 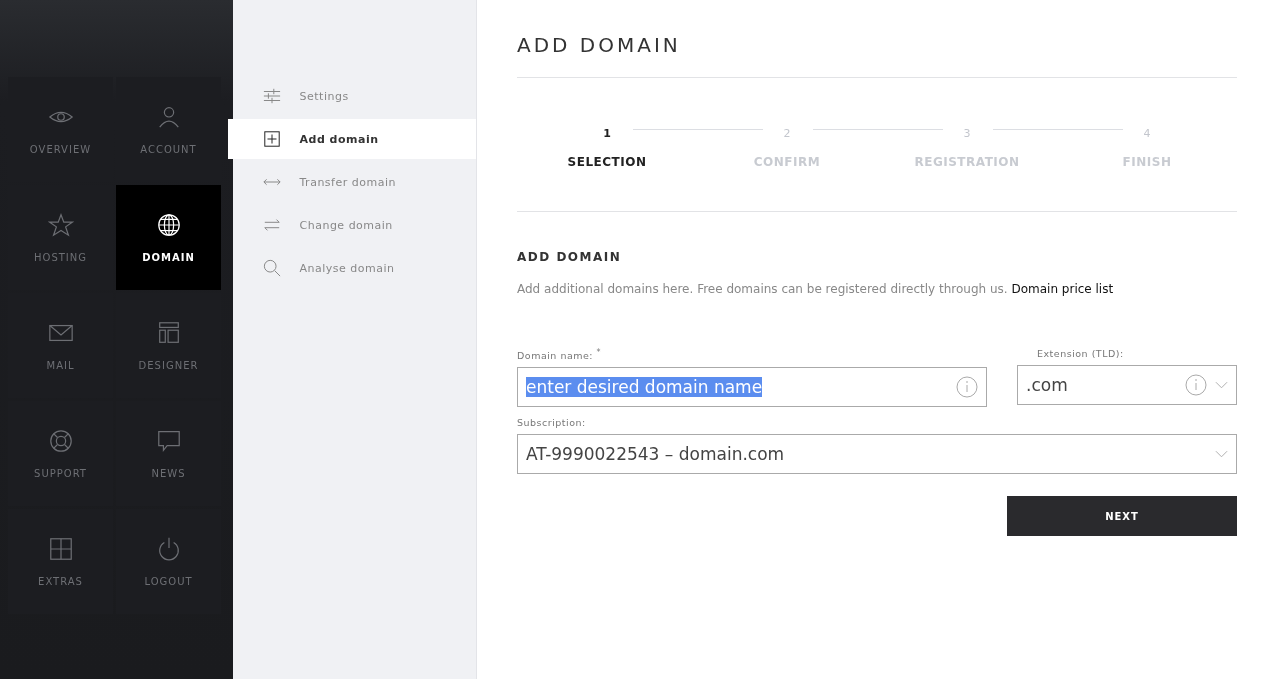 What do you see at coordinates (607, 133) in the screenshot?
I see `step-number: 1` at bounding box center [607, 133].